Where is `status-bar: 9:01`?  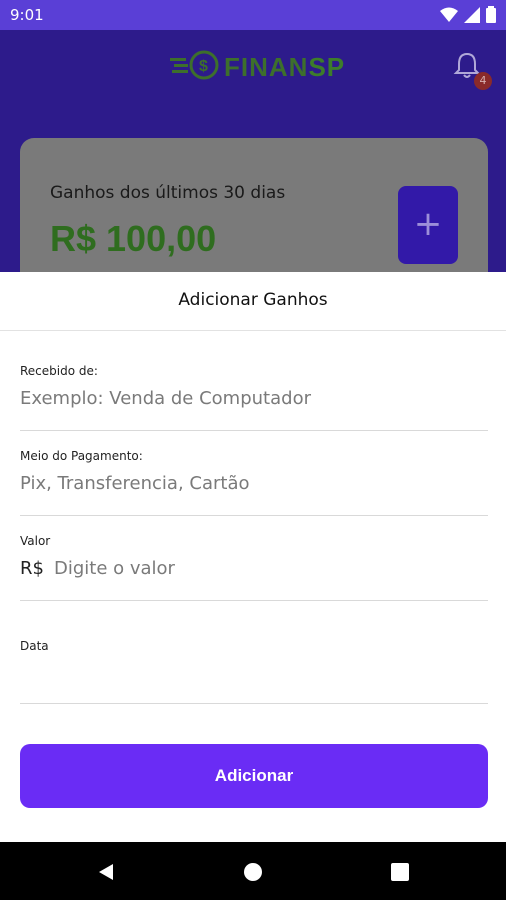 status-bar: 9:01 is located at coordinates (253, 15).